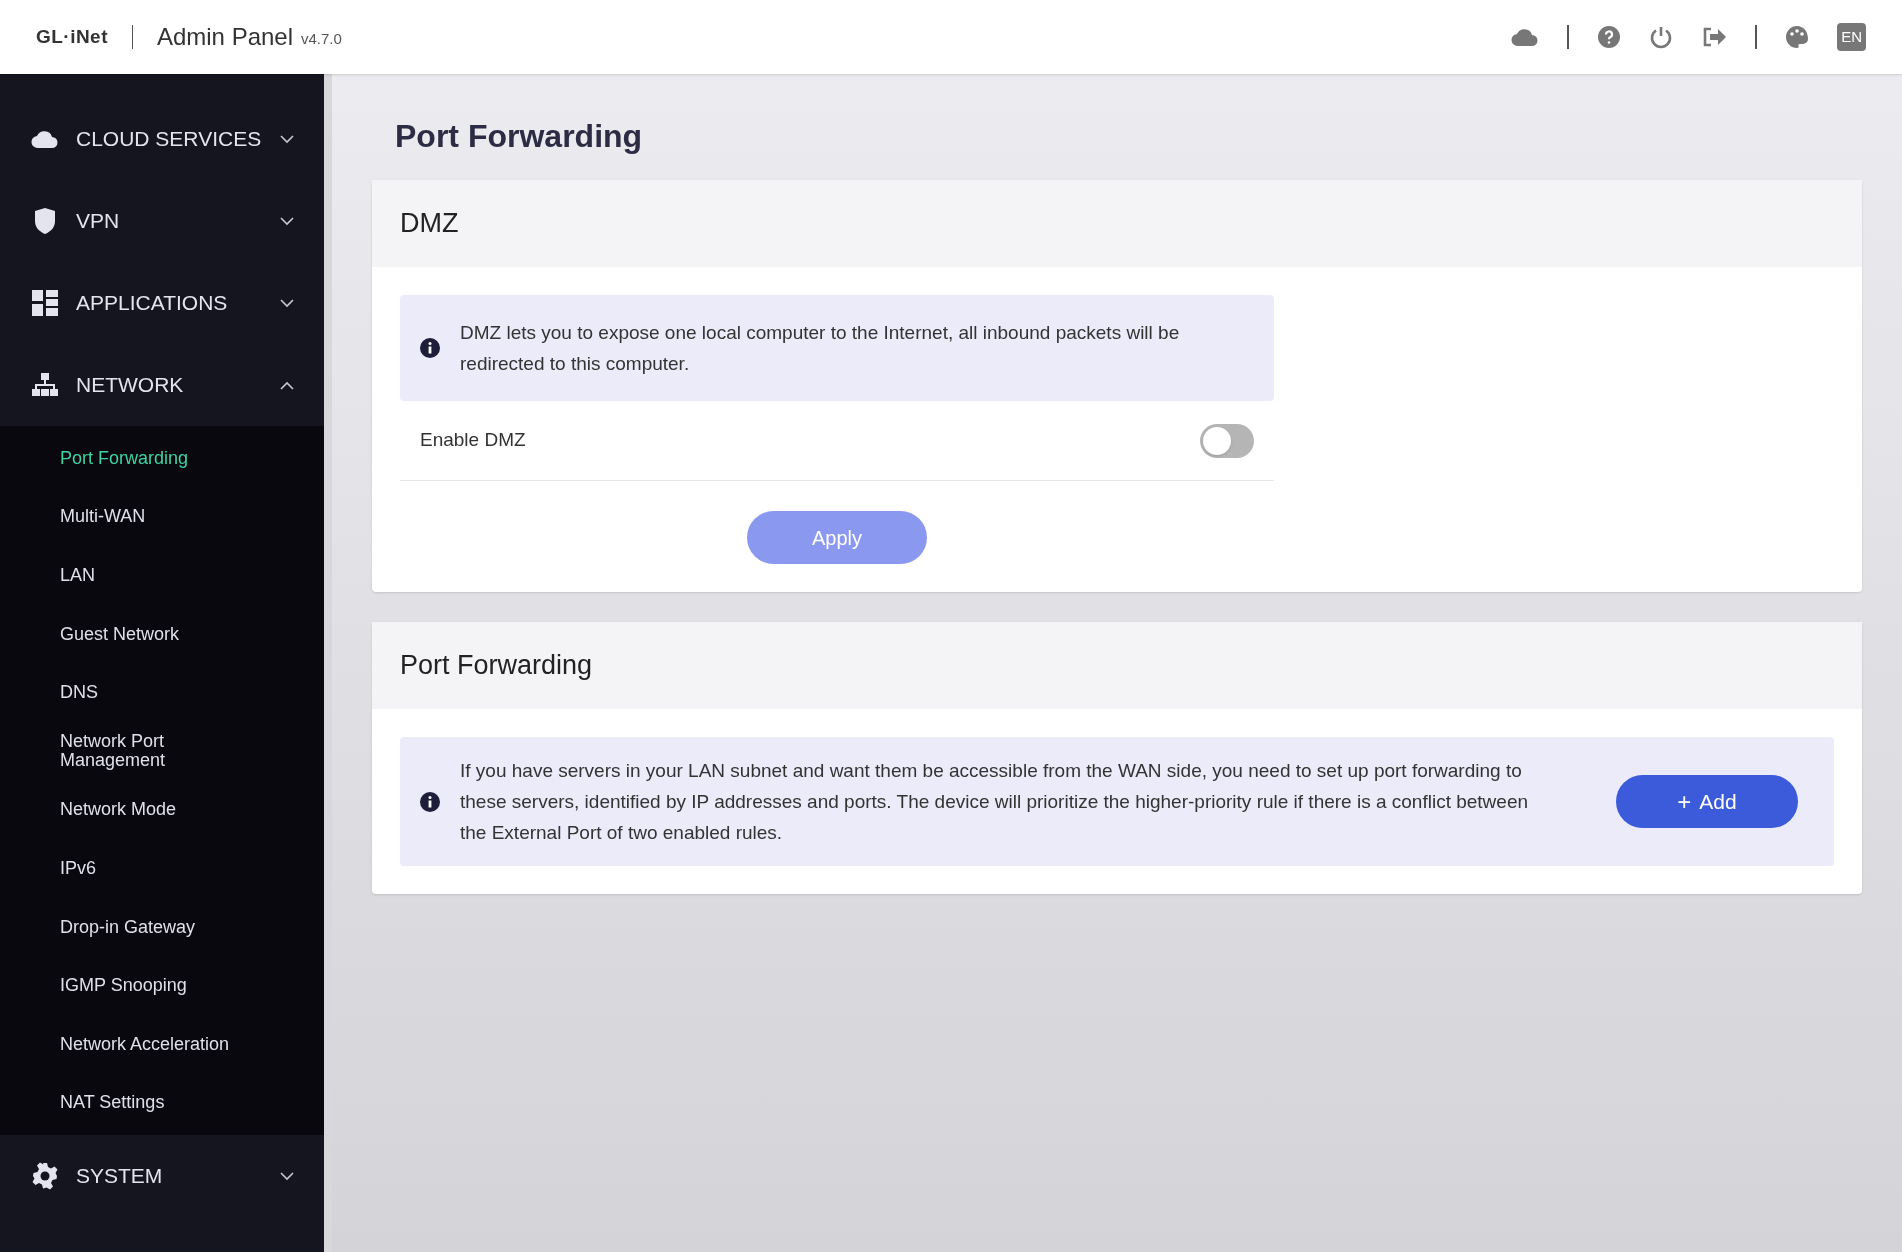 This screenshot has height=1252, width=1902. I want to click on logout-icon, so click(1714, 37).